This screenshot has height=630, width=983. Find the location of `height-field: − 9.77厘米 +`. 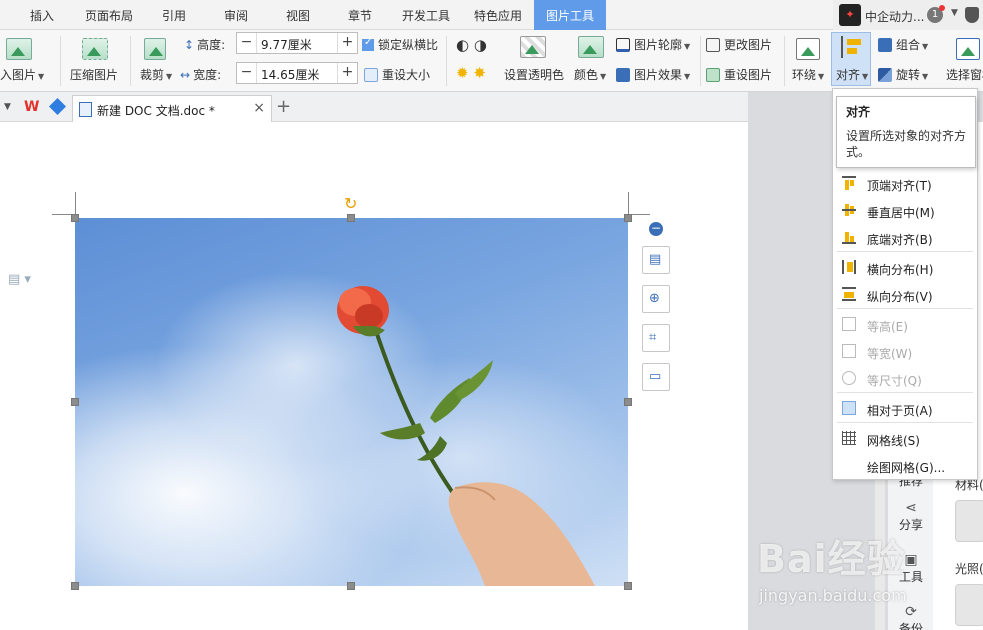

height-field: − 9.77厘米 + is located at coordinates (297, 43).